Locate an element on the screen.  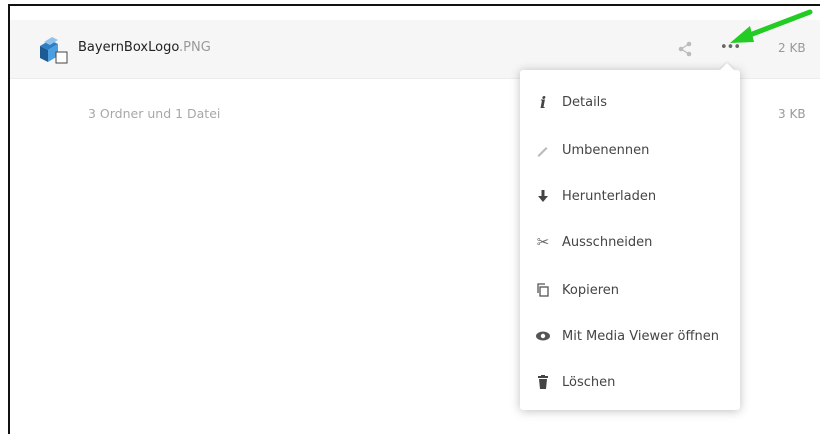
menu-item-label: Details is located at coordinates (585, 102).